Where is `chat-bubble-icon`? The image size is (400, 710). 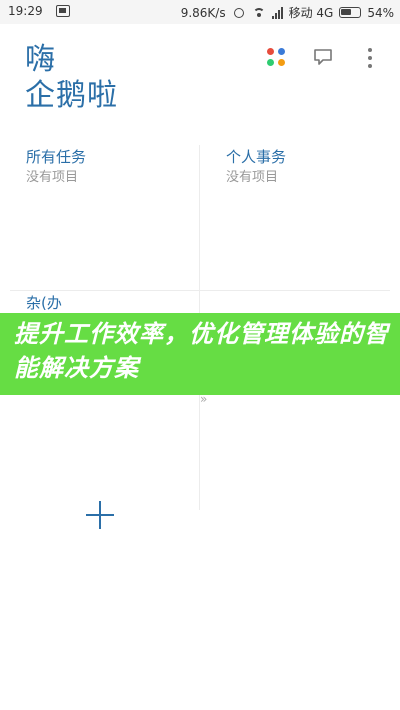
chat-bubble-icon is located at coordinates (323, 57).